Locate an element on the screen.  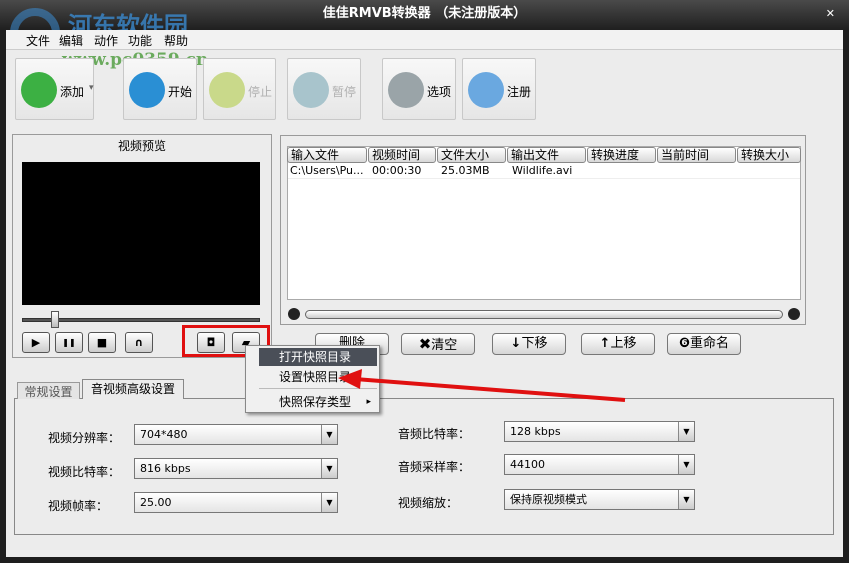
annotation-arrow is located at coordinates (482, 385).